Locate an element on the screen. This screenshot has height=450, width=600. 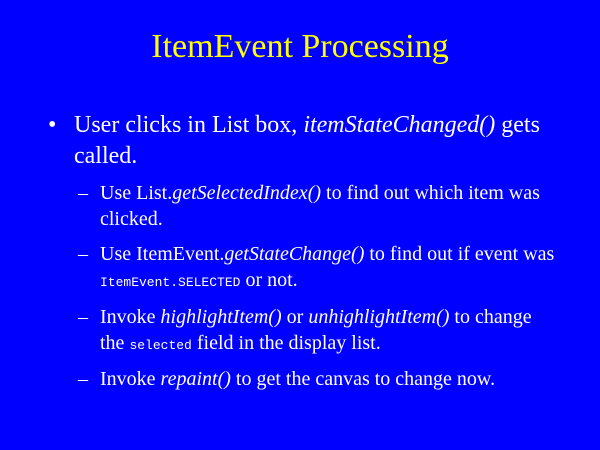
slide-title: ItemEvent Processing is located at coordinates (300, 46).